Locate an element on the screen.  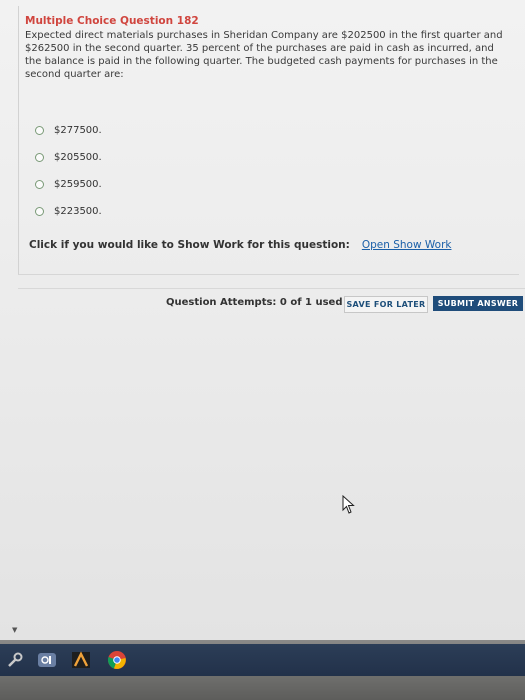
answer-option: $277500. is located at coordinates (68, 130).